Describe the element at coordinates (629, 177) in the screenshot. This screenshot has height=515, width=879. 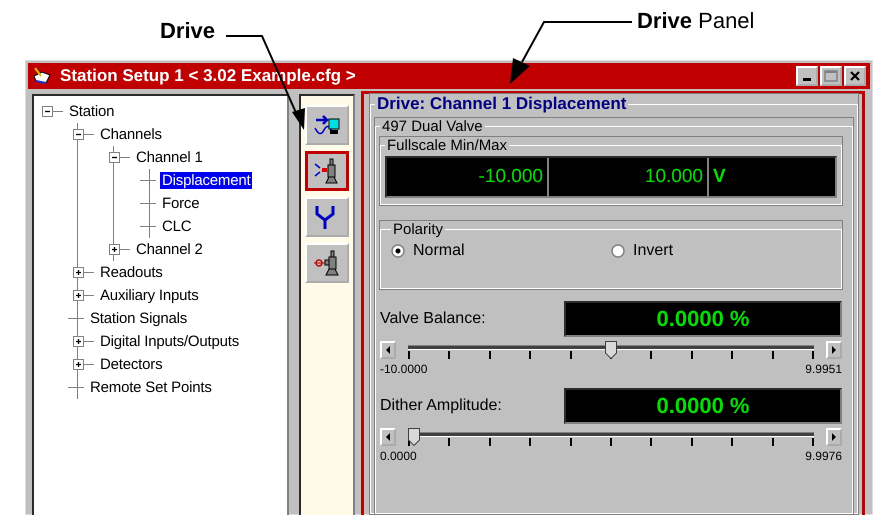
I see `max-value: 10.000` at that location.